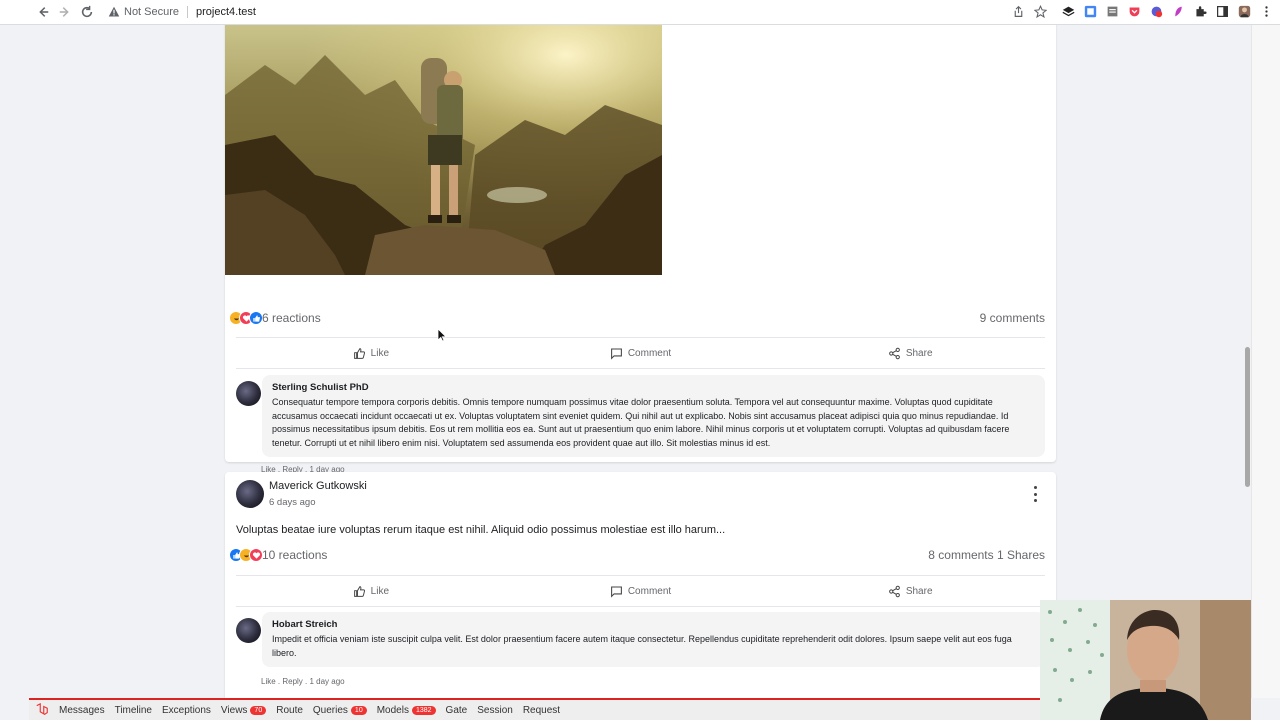  I want to click on love-reaction-icon, so click(256, 555).